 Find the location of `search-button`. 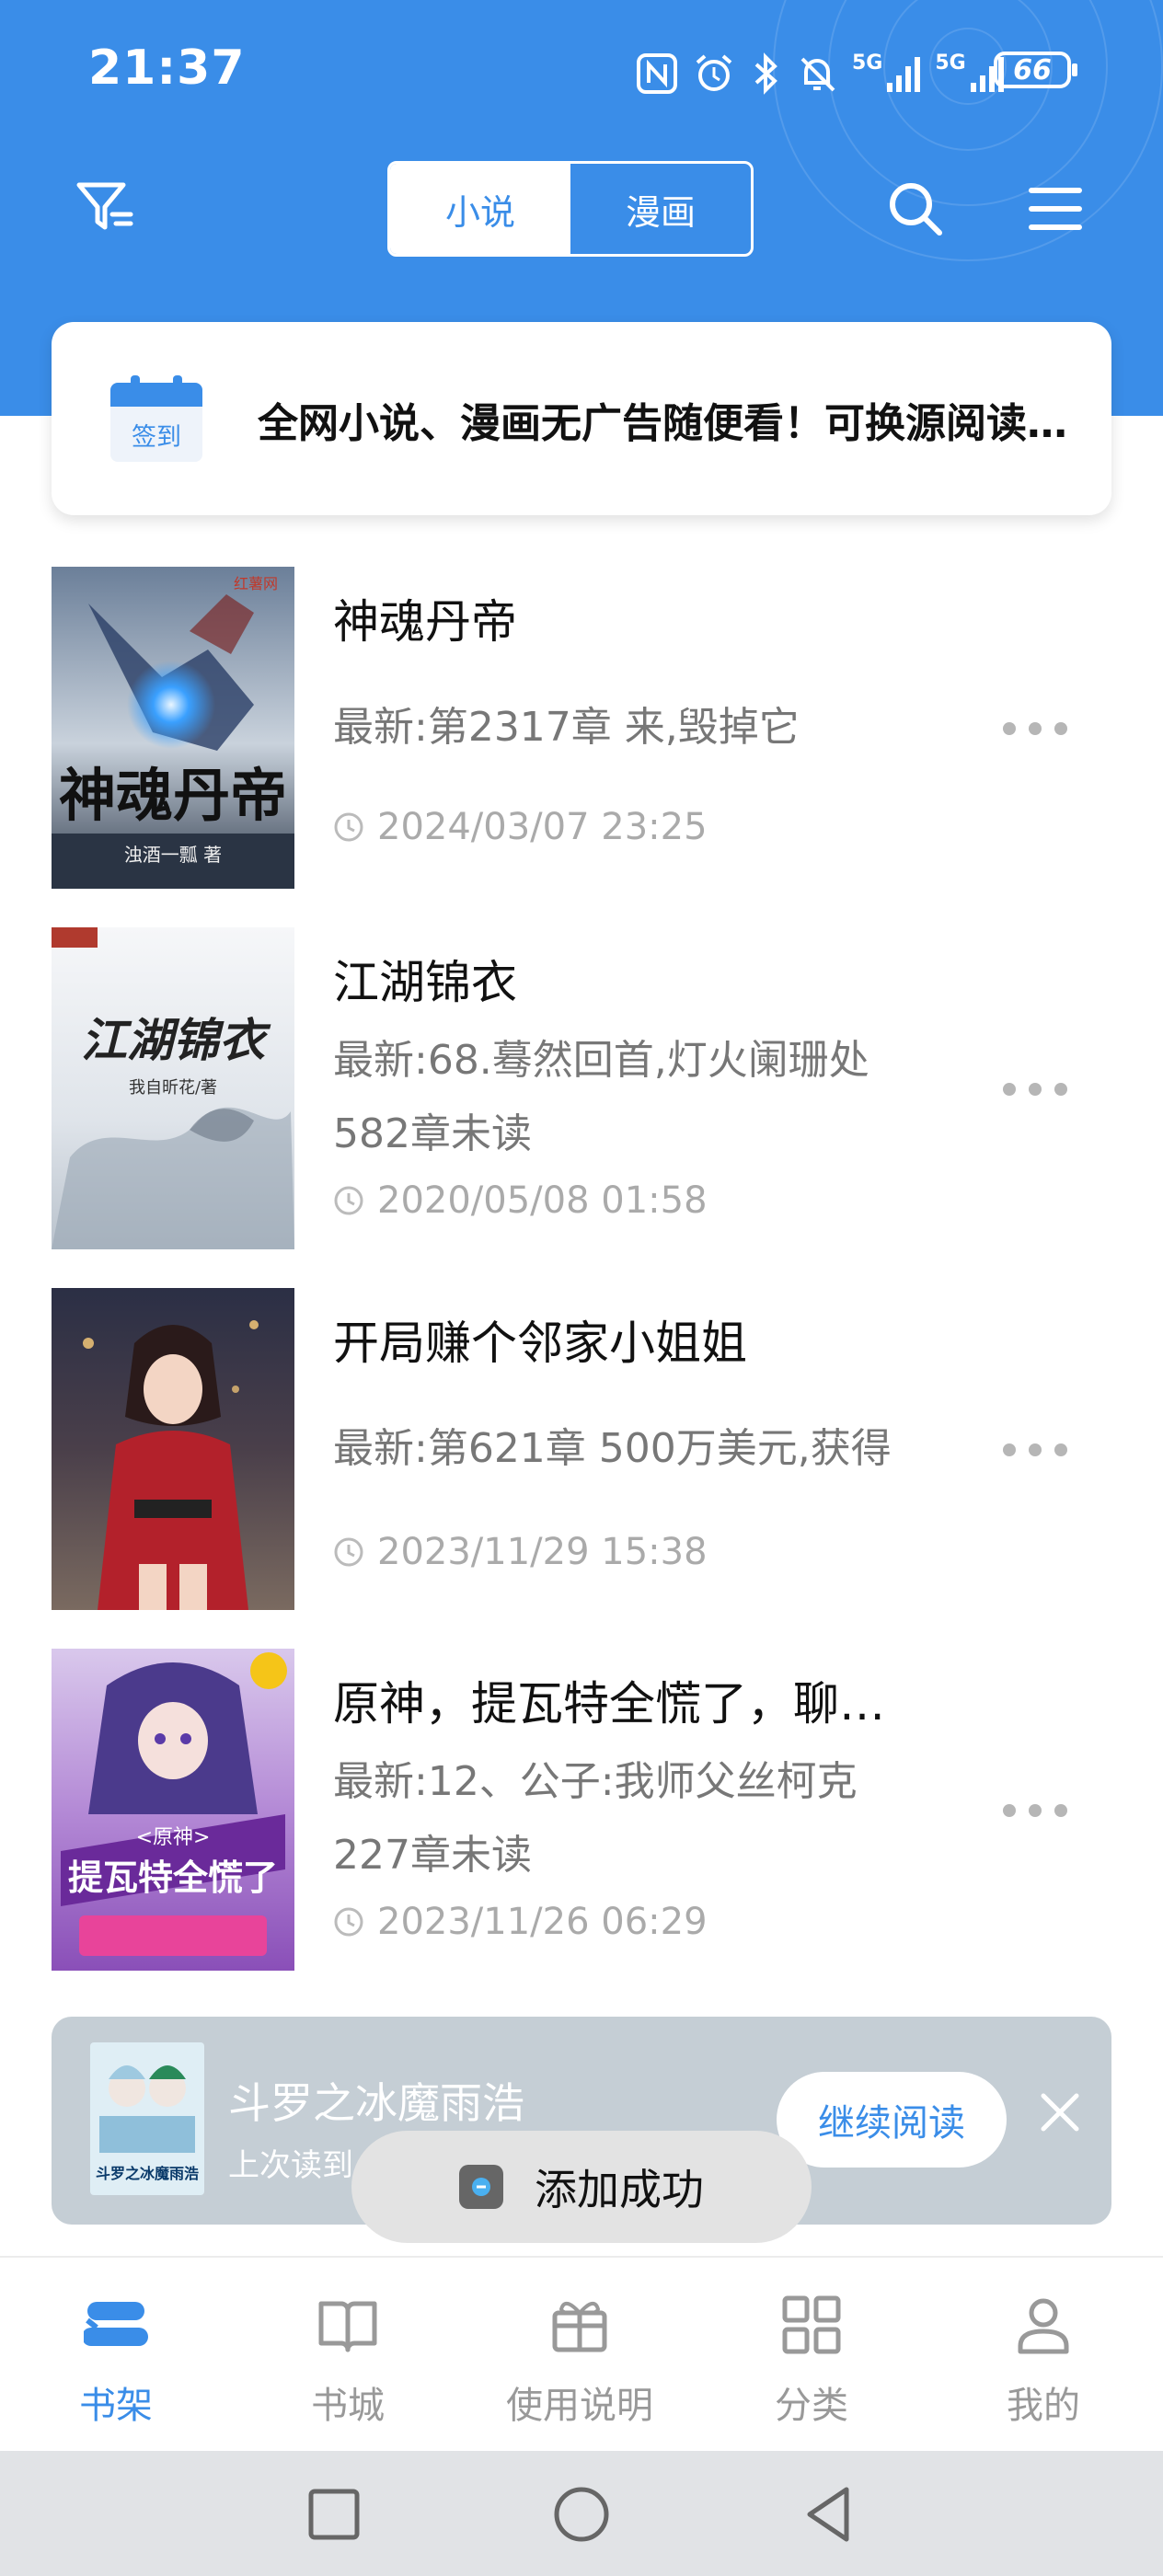

search-button is located at coordinates (915, 208).